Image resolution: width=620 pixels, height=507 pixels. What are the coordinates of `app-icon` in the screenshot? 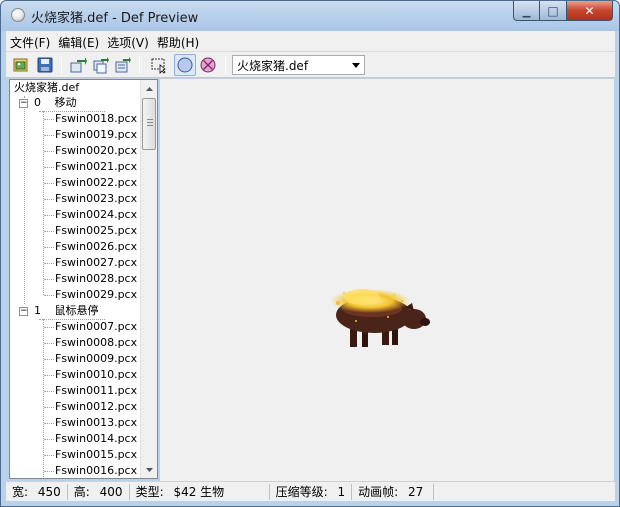 It's located at (18, 15).